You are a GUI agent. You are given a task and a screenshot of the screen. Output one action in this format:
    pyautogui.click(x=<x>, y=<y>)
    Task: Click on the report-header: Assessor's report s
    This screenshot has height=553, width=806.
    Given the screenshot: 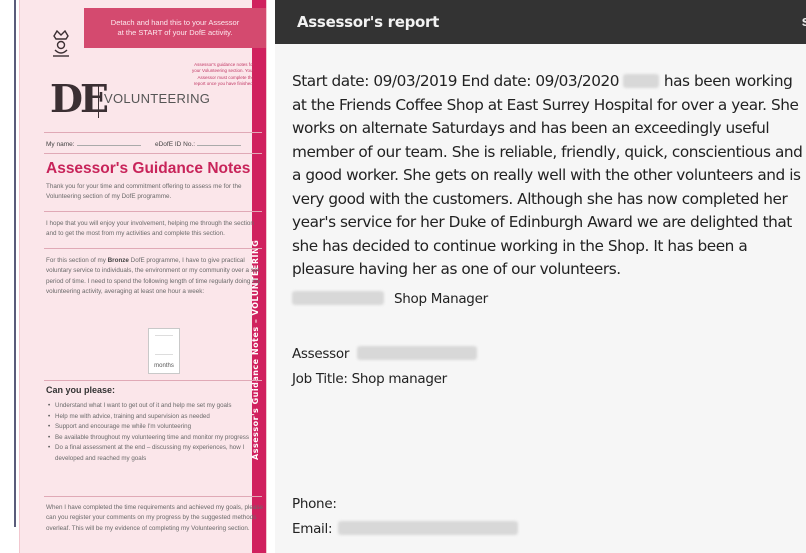 What is the action you would take?
    pyautogui.click(x=540, y=22)
    